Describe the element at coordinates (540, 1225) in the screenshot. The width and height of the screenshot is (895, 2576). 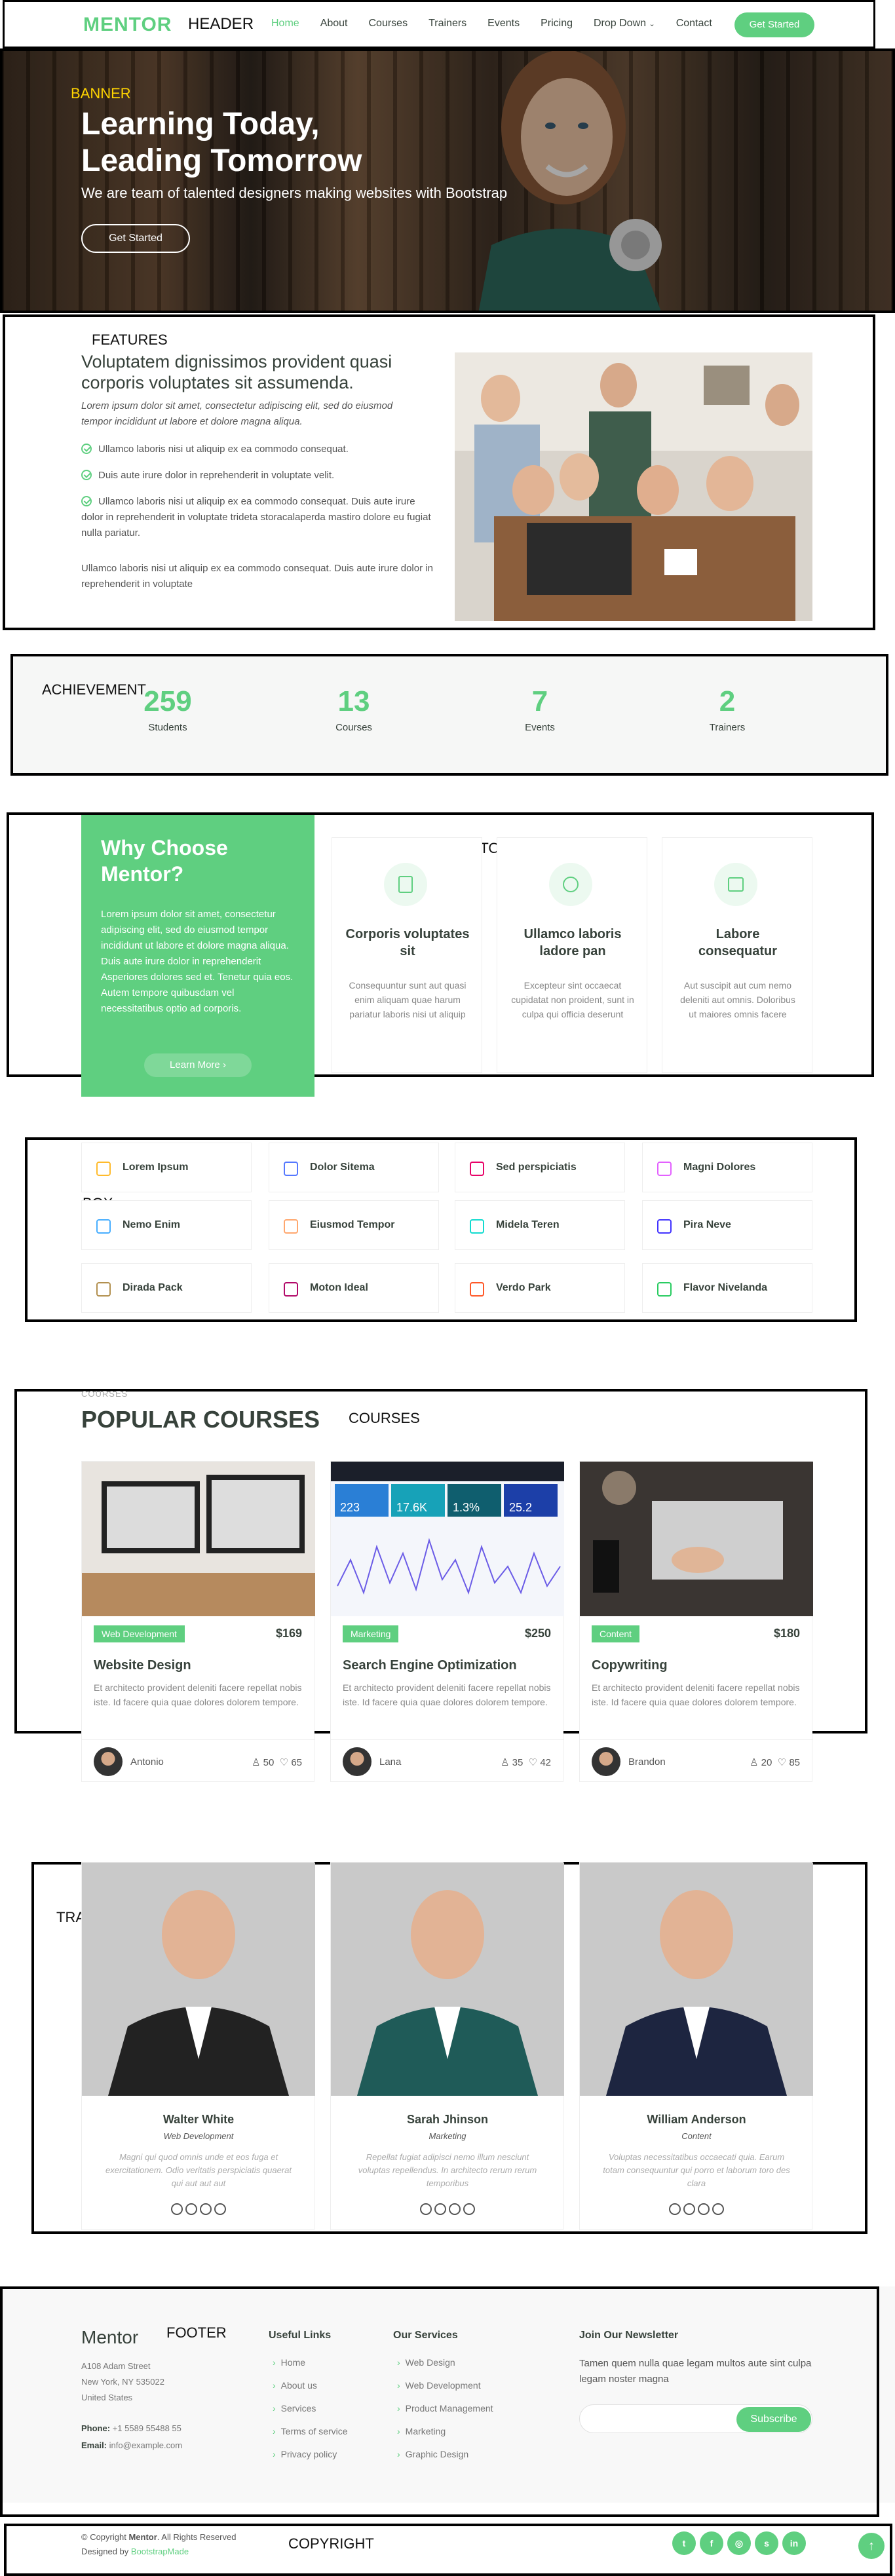
I see `icon-box: Midela Teren` at that location.